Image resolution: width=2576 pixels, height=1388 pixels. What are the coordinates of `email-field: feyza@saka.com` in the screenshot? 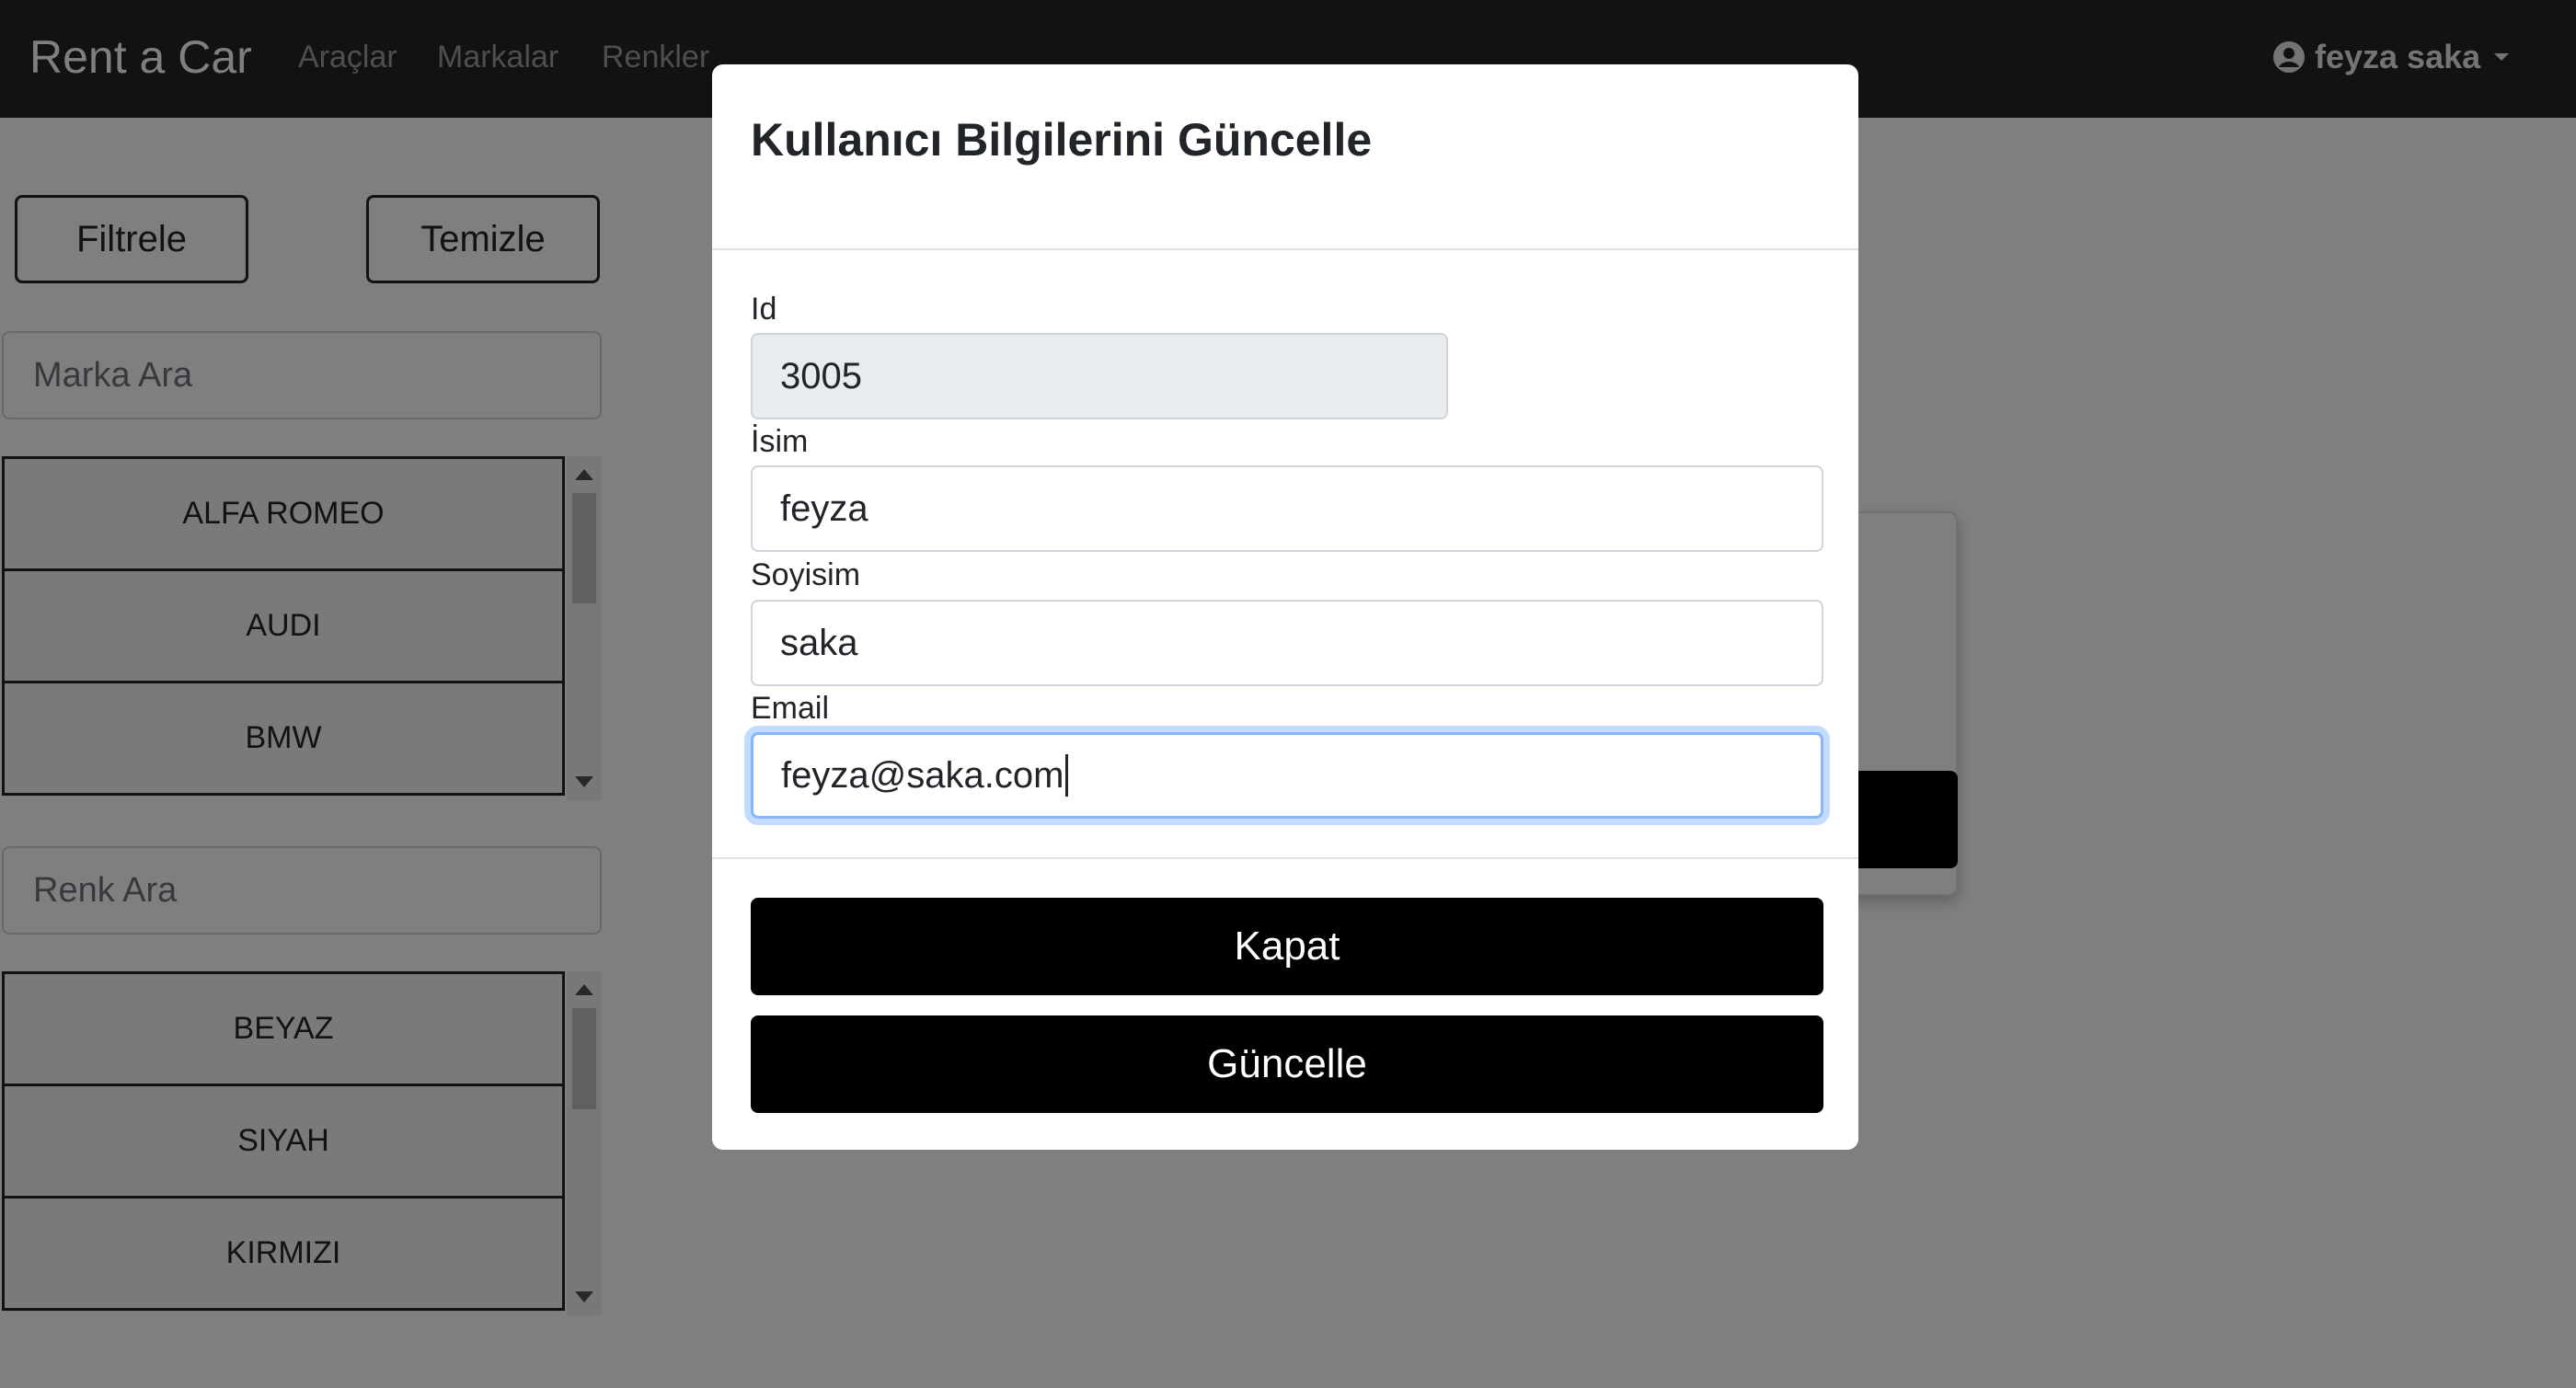 It's located at (1287, 775).